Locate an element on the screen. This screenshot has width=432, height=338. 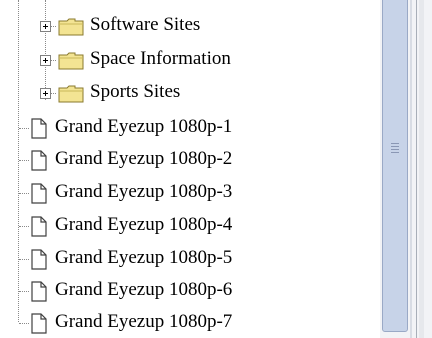
tree-item-document: Grand Eyezup 1080p-2 is located at coordinates (190, 160).